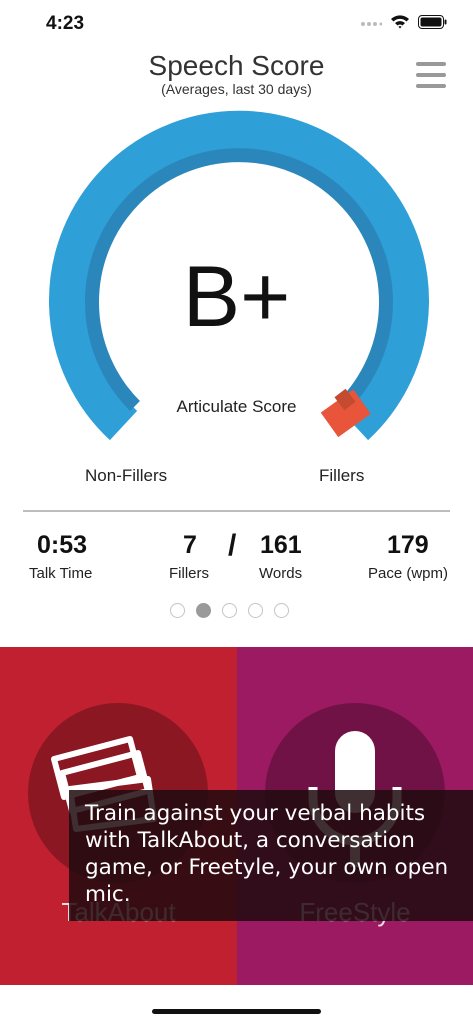  I want to click on status-icons, so click(403, 24).